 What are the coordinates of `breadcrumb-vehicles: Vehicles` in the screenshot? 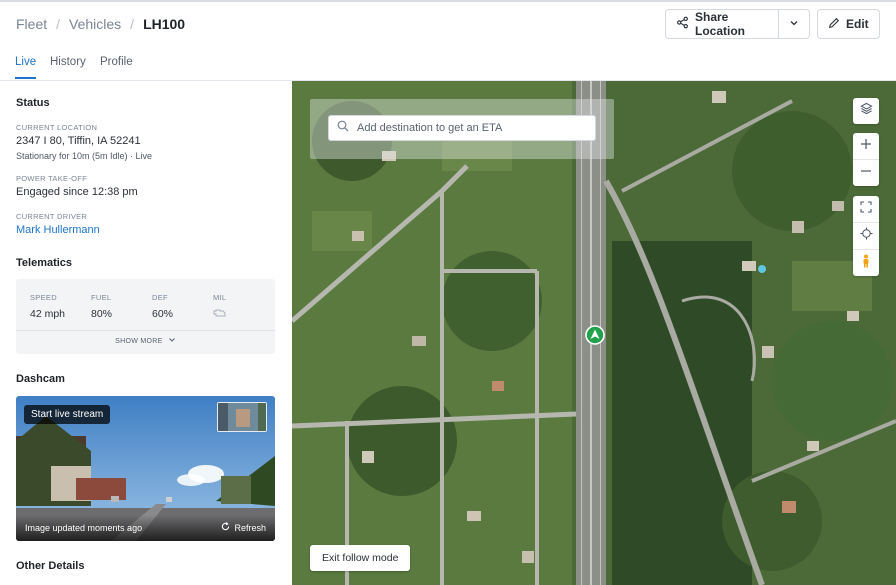 It's located at (95, 24).